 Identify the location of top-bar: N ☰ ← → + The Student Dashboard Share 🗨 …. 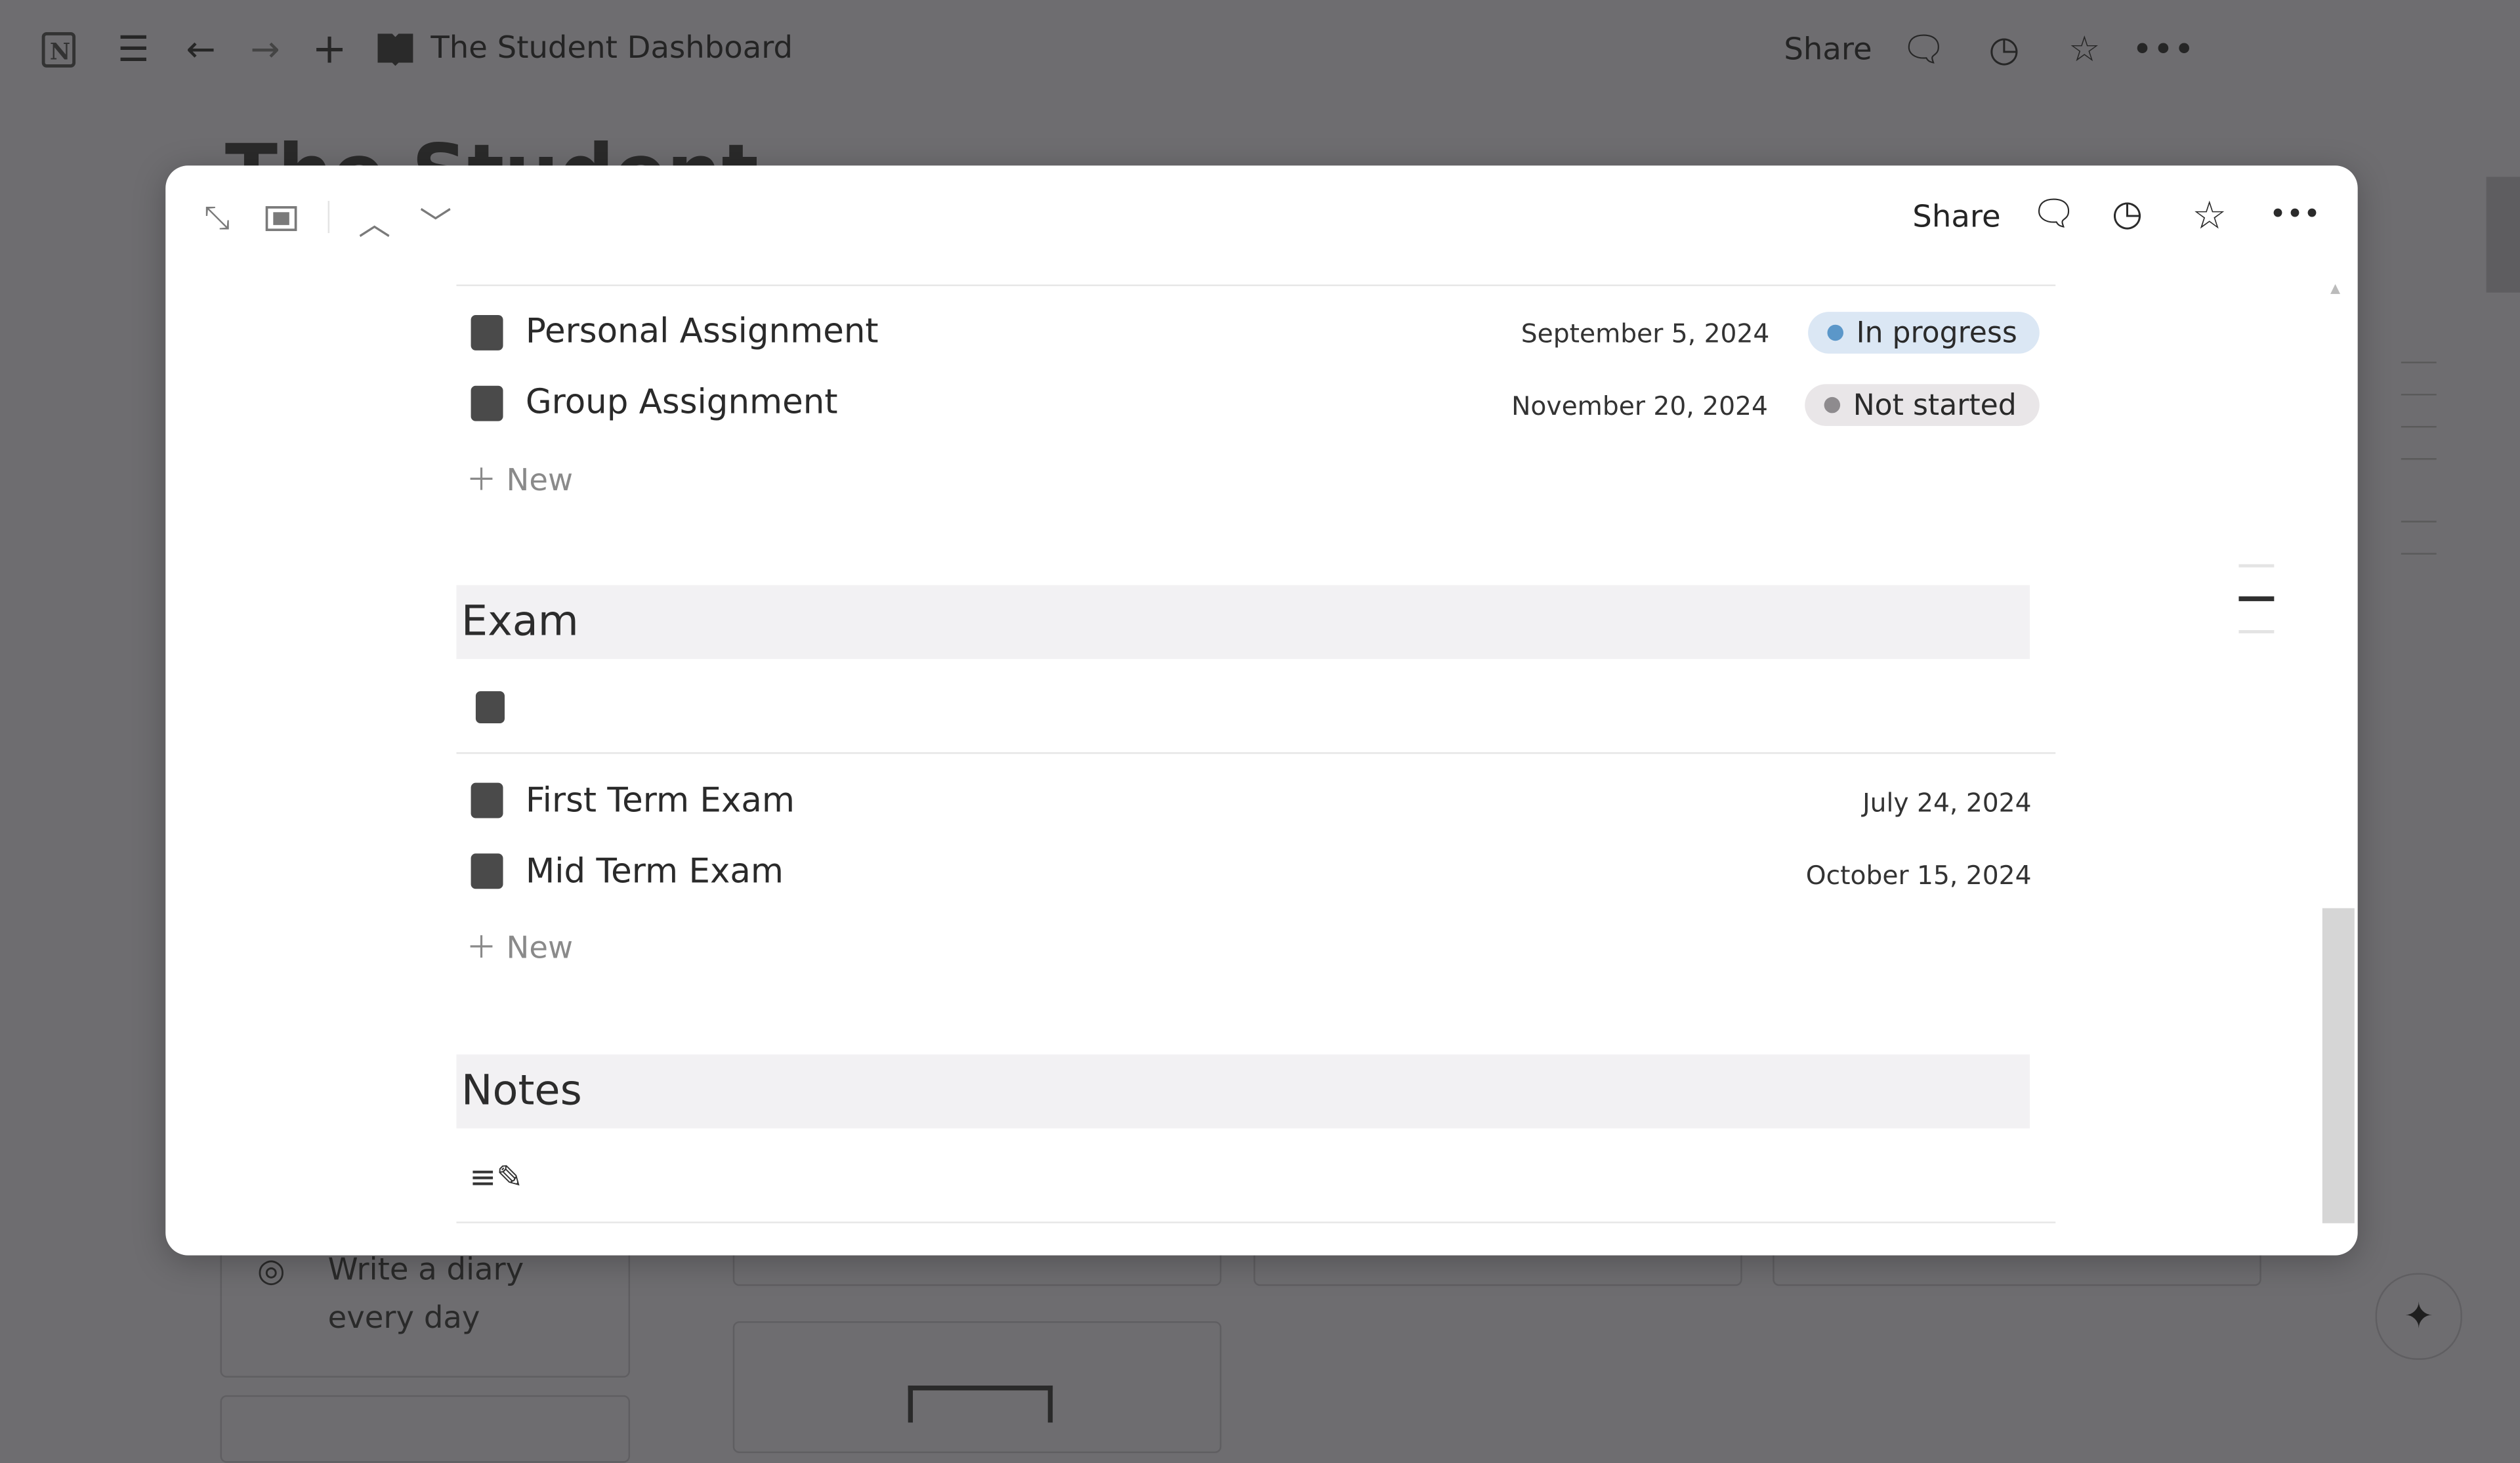
(1260, 51).